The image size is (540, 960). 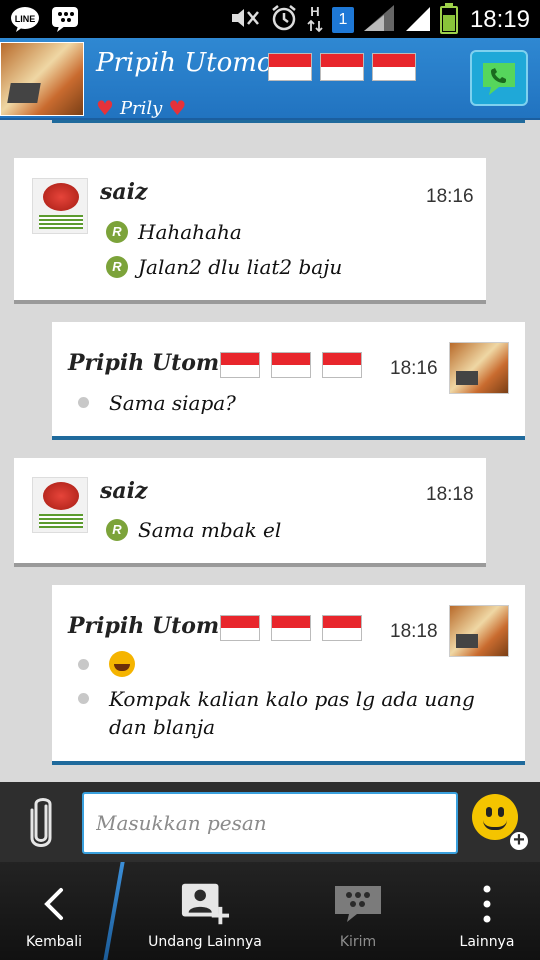 I want to click on message-card: saiz 18:18 R Sama mbak el, so click(x=250, y=512).